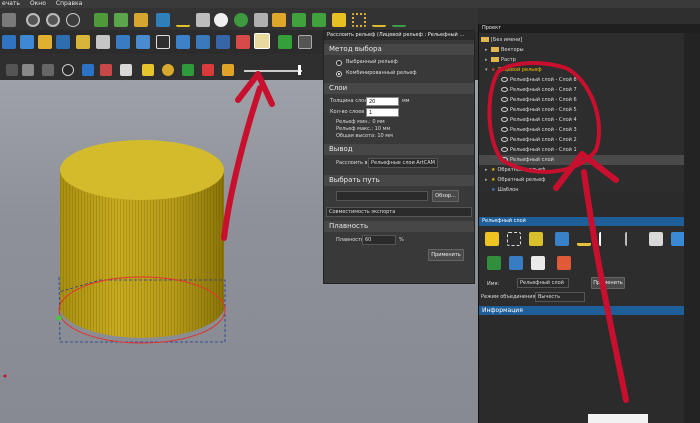 The width and height of the screenshot is (700, 423). I want to click on relief-shape-icon, so click(9, 42).